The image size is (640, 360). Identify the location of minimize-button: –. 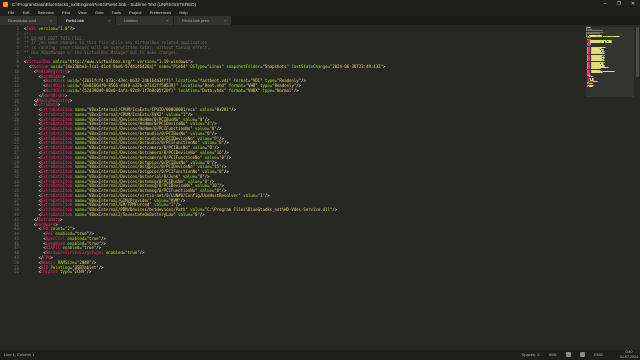
(605, 4).